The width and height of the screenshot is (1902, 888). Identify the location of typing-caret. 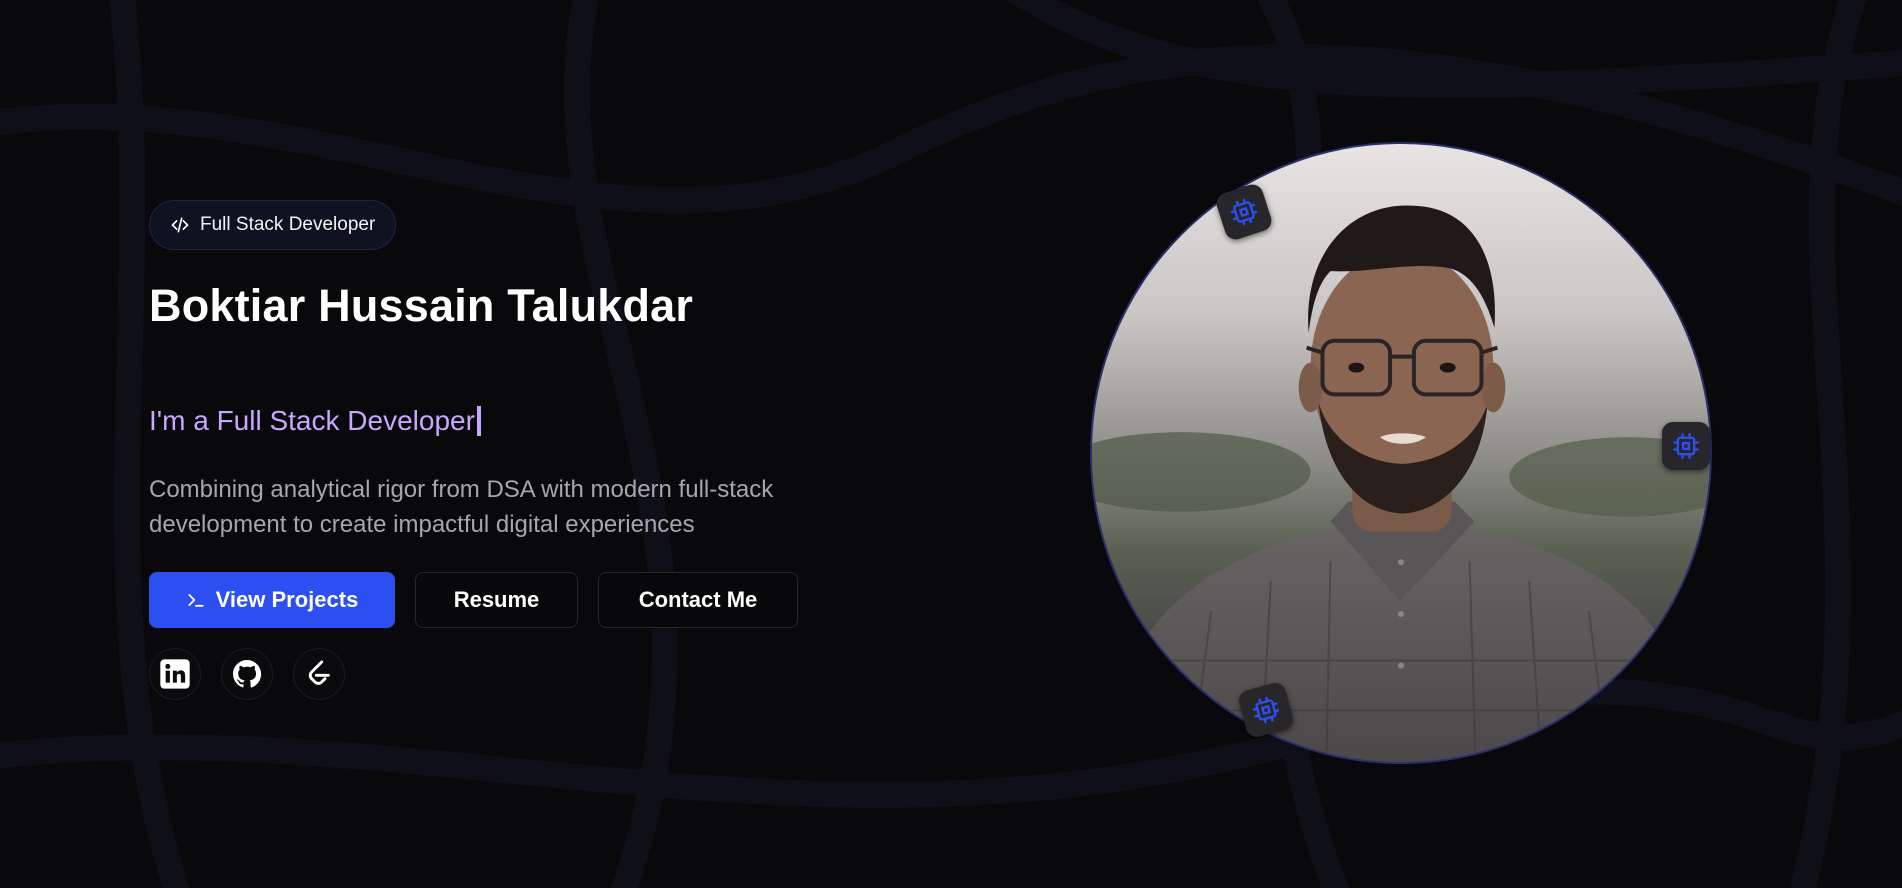
(478, 421).